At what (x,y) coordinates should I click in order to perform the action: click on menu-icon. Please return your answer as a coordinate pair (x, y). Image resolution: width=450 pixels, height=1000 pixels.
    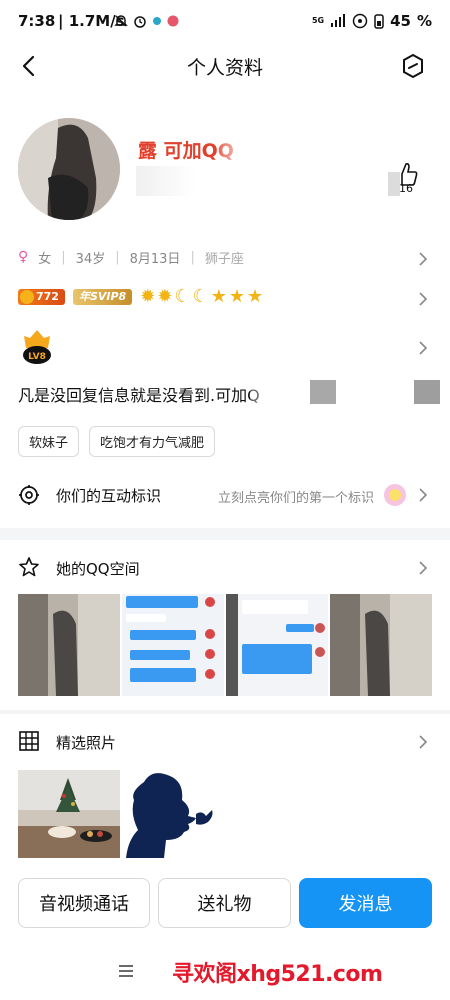
    Looking at the image, I should click on (126, 971).